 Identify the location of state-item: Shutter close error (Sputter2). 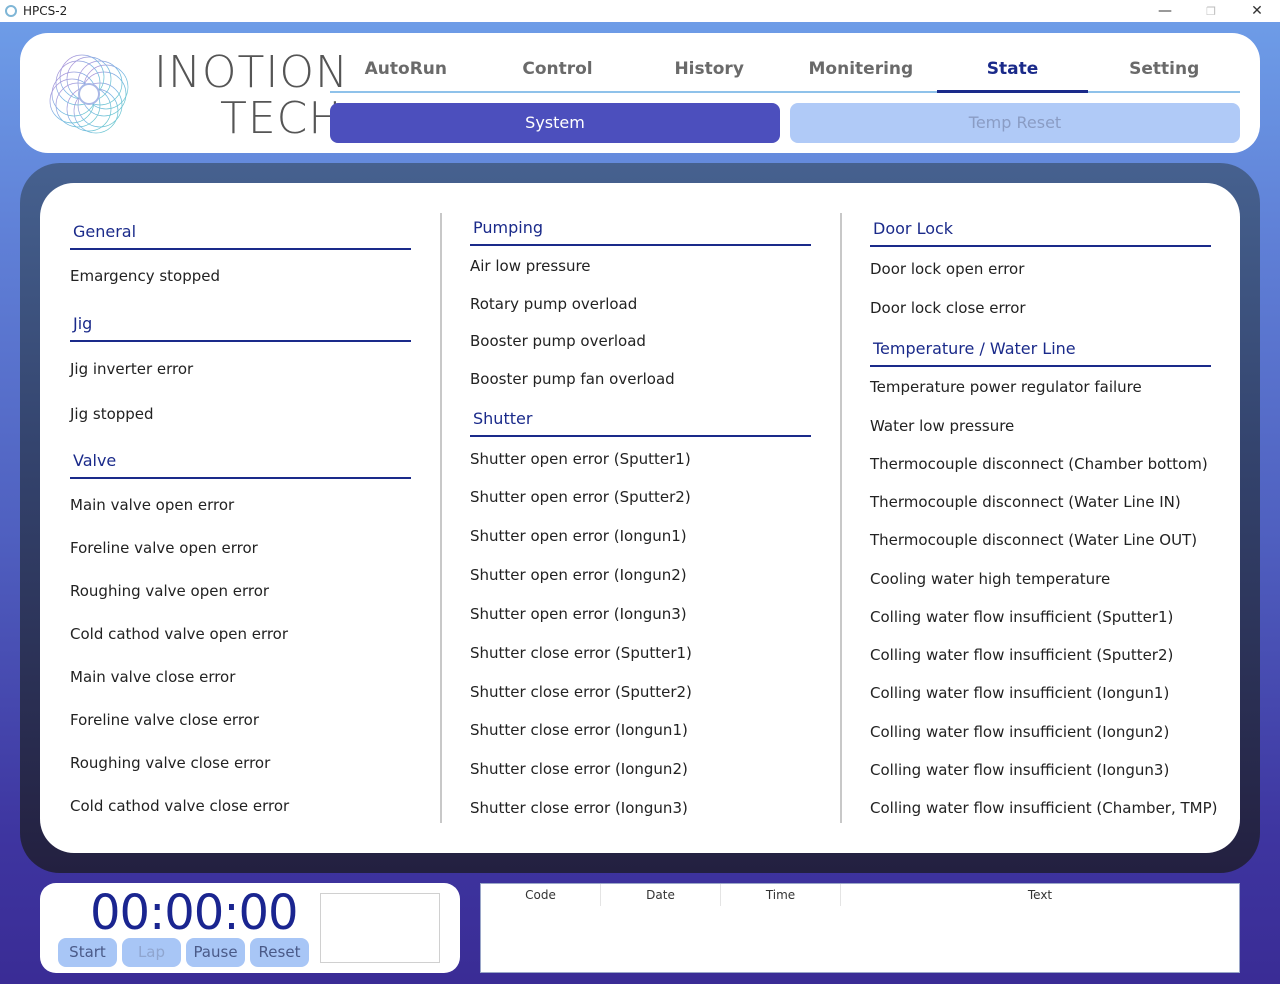
(581, 692).